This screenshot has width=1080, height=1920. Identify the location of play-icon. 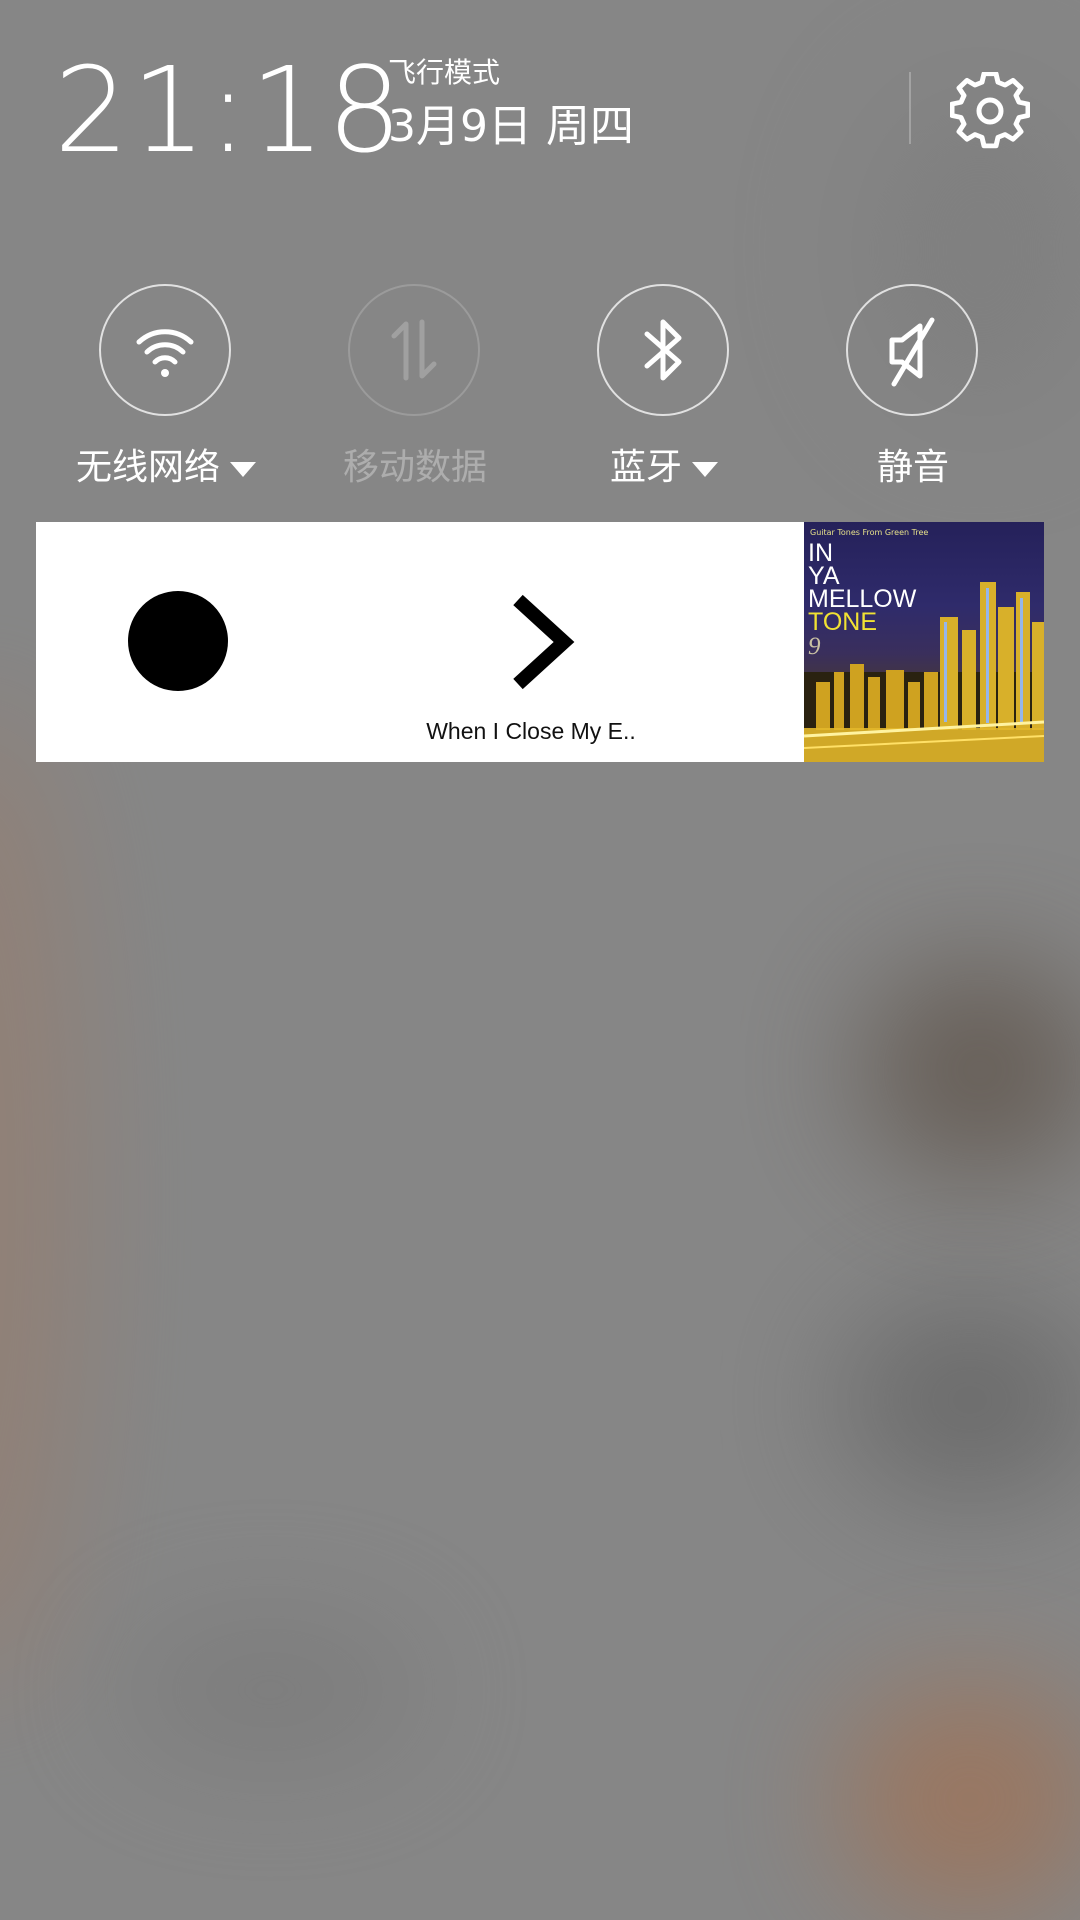
(178, 641).